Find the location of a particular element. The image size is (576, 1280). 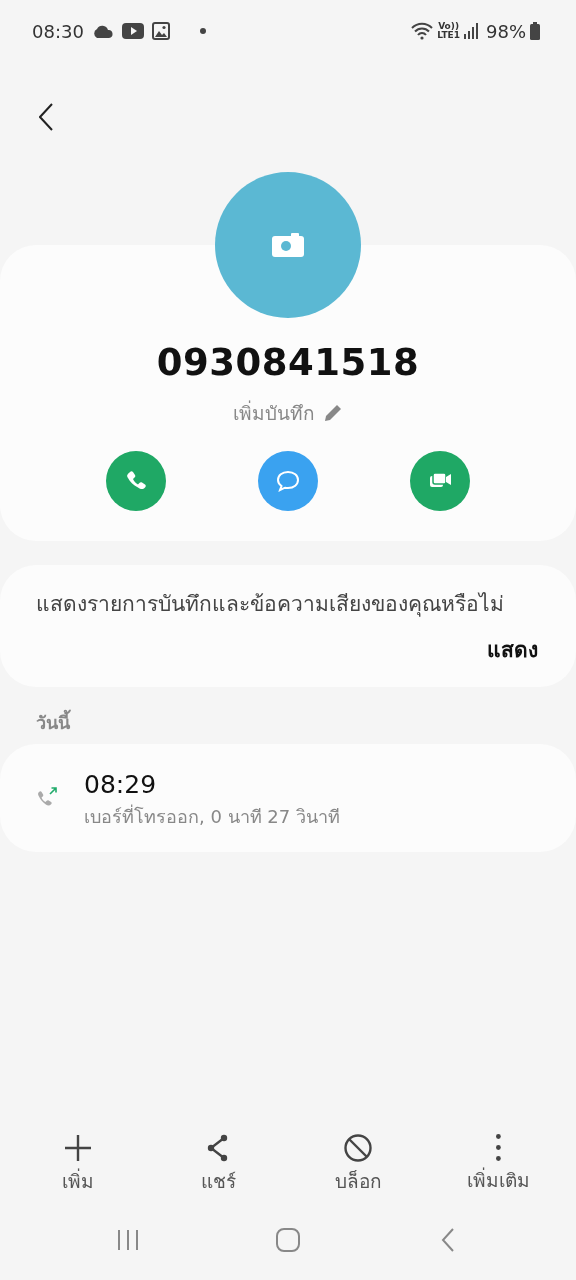

phone-number: 0930841518 is located at coordinates (288, 363).